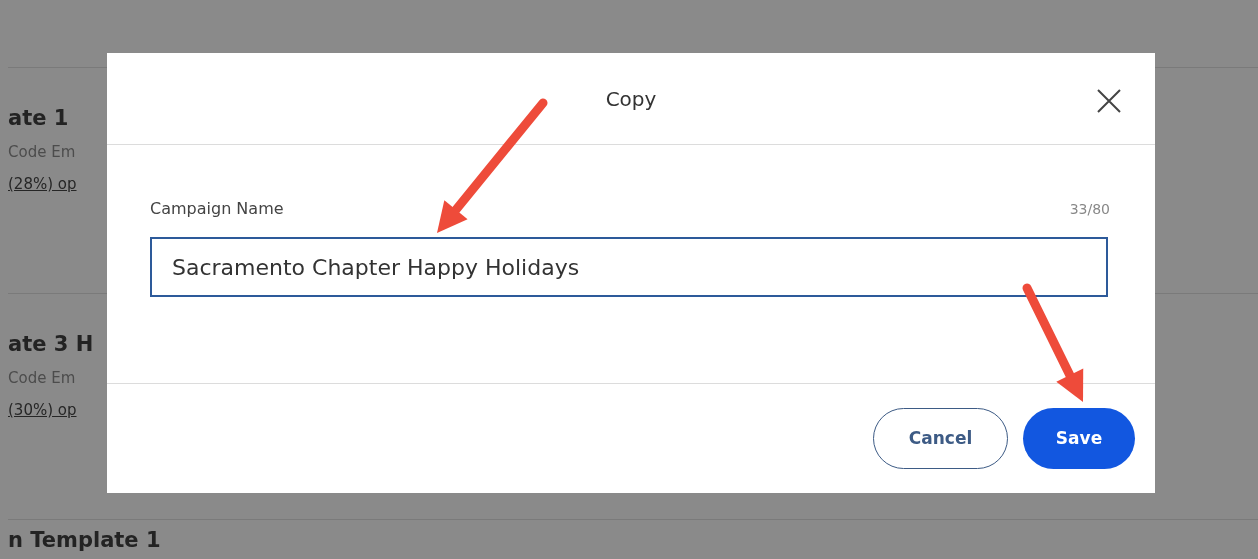 The width and height of the screenshot is (1258, 559). Describe the element at coordinates (1089, 209) in the screenshot. I see `character-counter: 33/80` at that location.